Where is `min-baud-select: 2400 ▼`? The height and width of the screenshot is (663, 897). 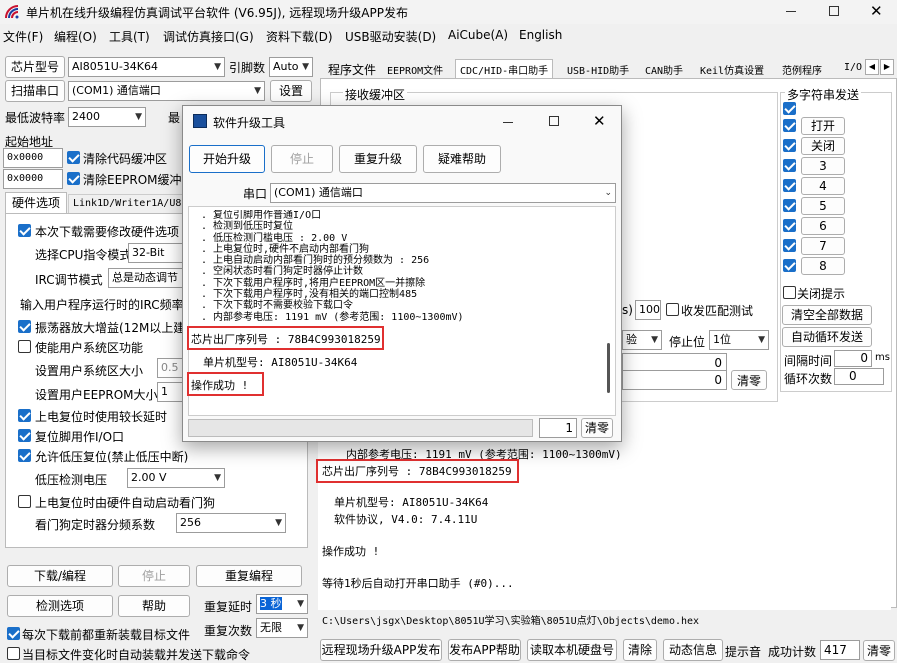
min-baud-select: 2400 ▼ is located at coordinates (107, 117).